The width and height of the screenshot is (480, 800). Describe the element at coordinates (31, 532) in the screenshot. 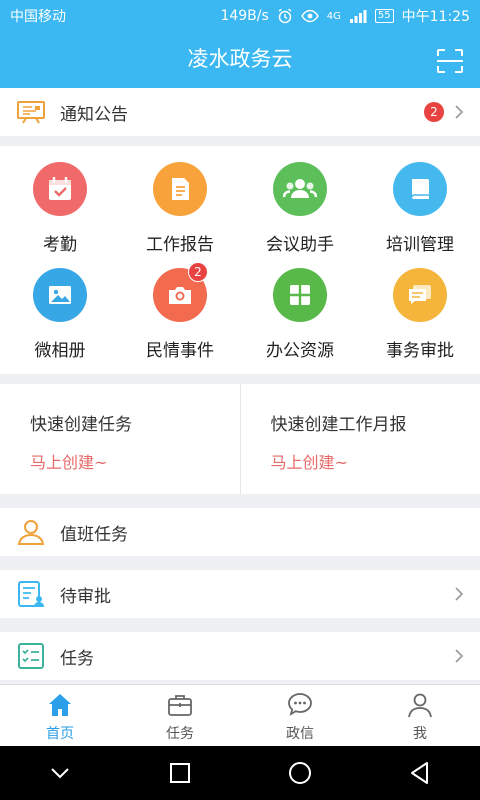

I see `person-icon` at that location.